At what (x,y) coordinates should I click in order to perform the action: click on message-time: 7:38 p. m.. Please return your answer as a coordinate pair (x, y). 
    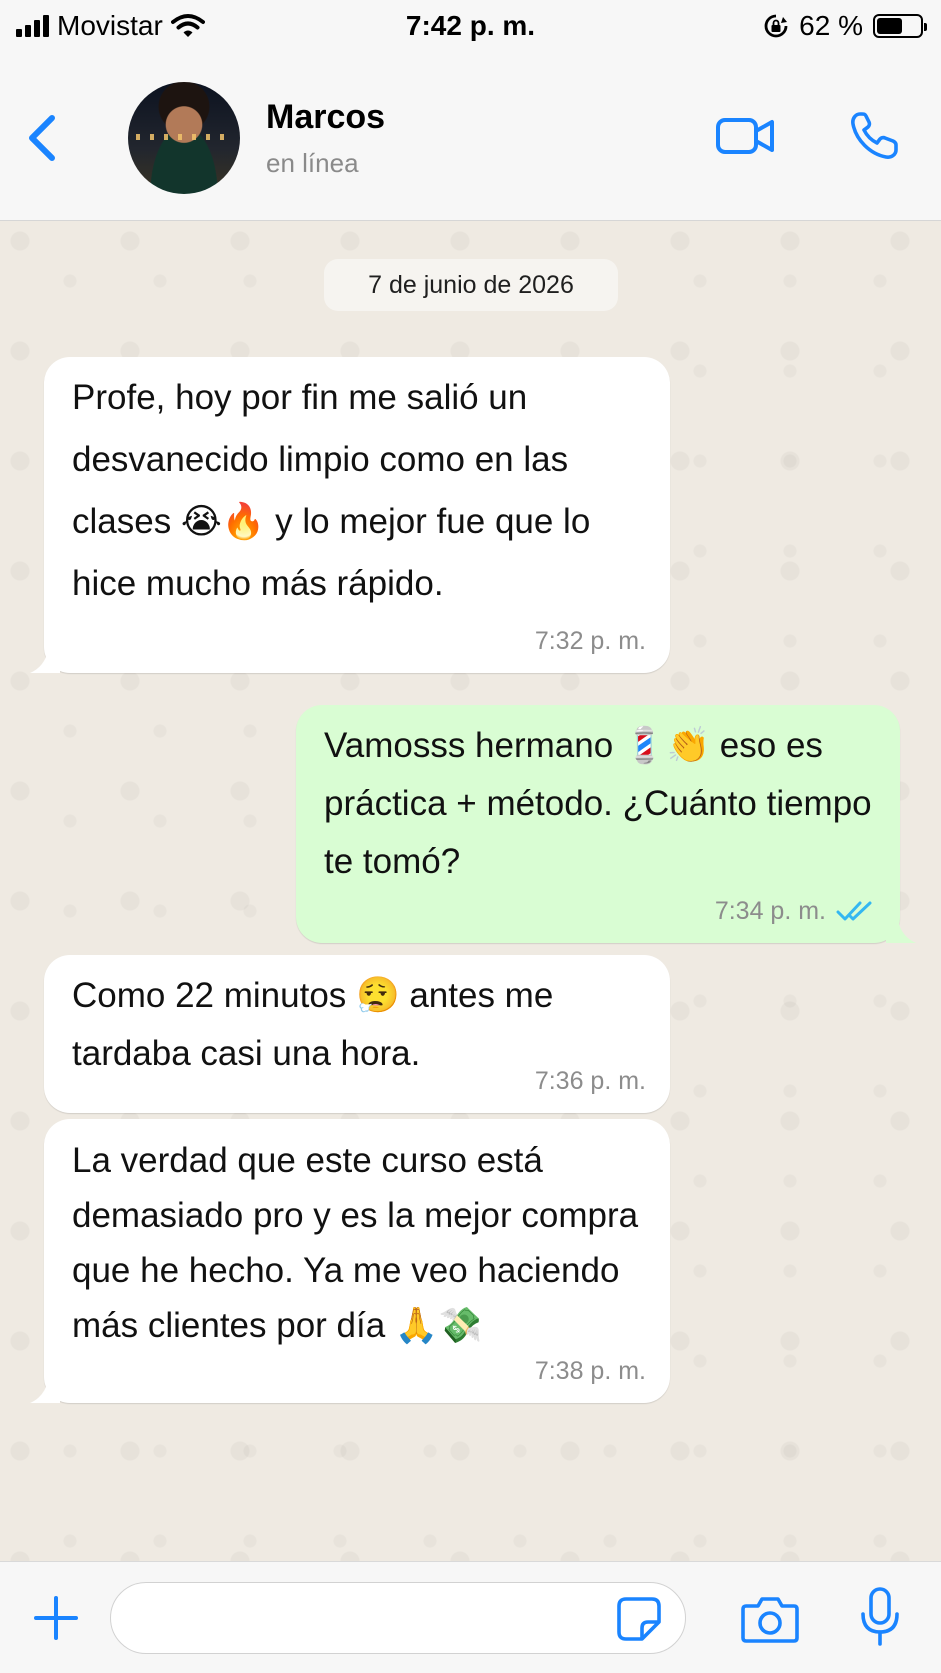
    Looking at the image, I should click on (590, 1371).